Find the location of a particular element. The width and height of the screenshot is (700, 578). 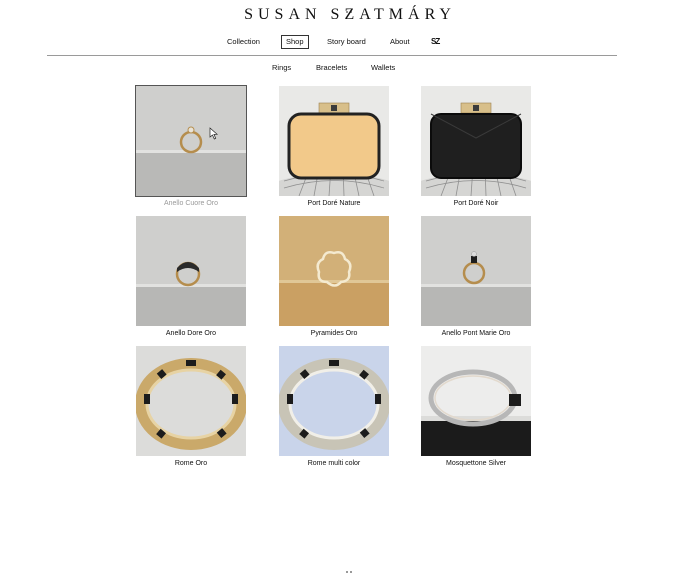

subnav-item-rings: Rings is located at coordinates (281, 68).